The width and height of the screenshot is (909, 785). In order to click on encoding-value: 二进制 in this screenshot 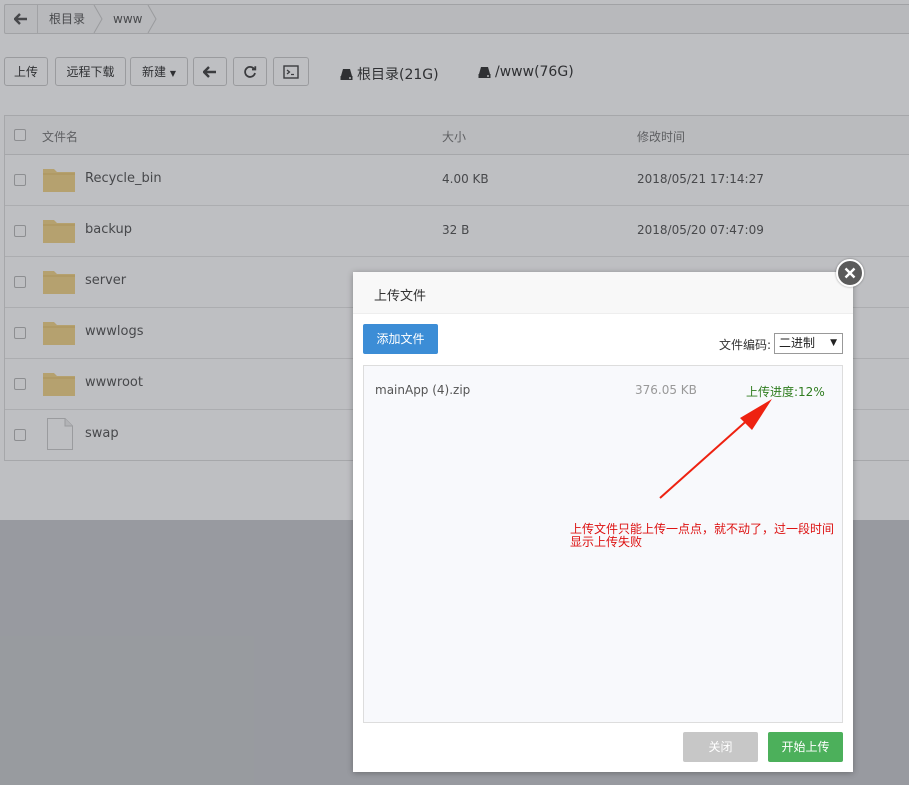, I will do `click(797, 343)`.